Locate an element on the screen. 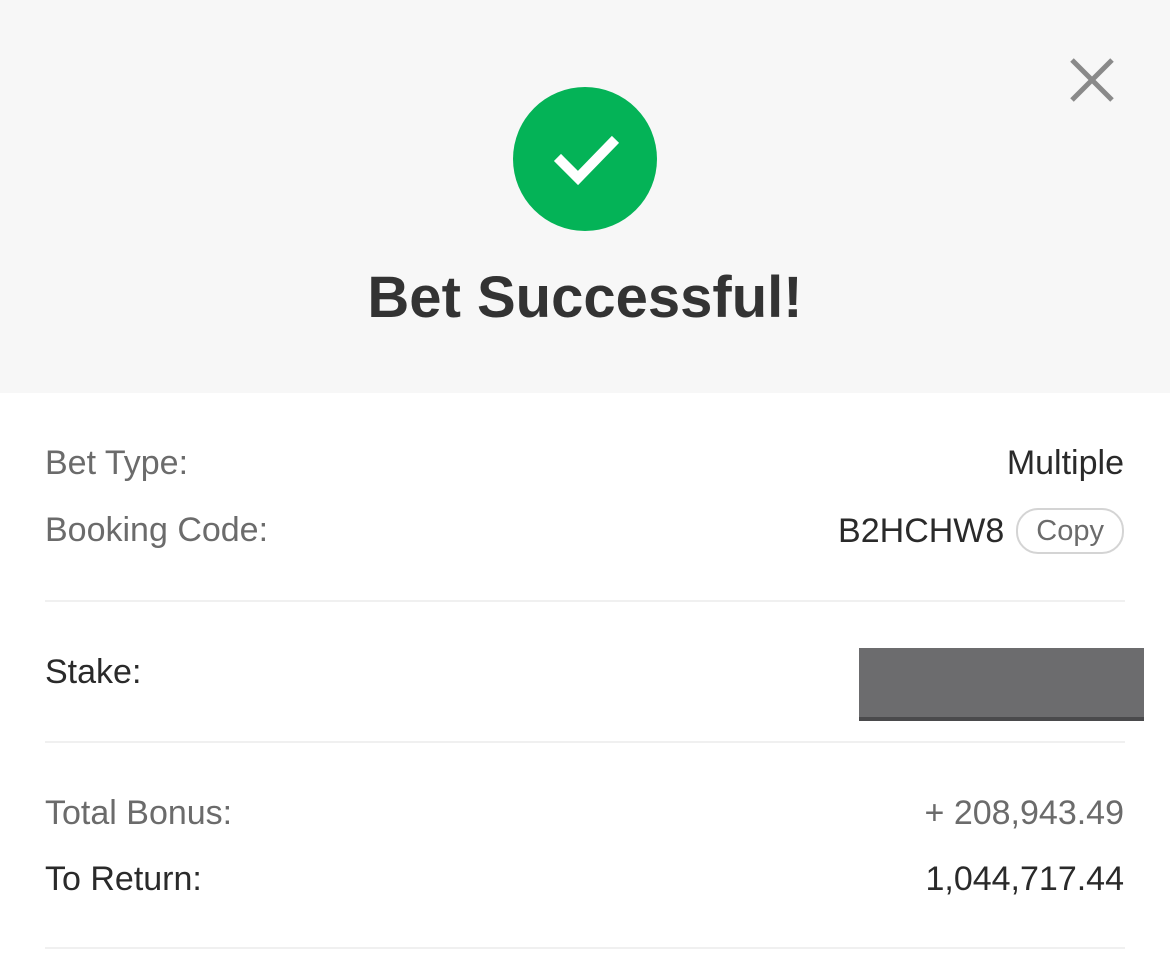  booking-code-group: B2HCHW8 Copy is located at coordinates (981, 531).